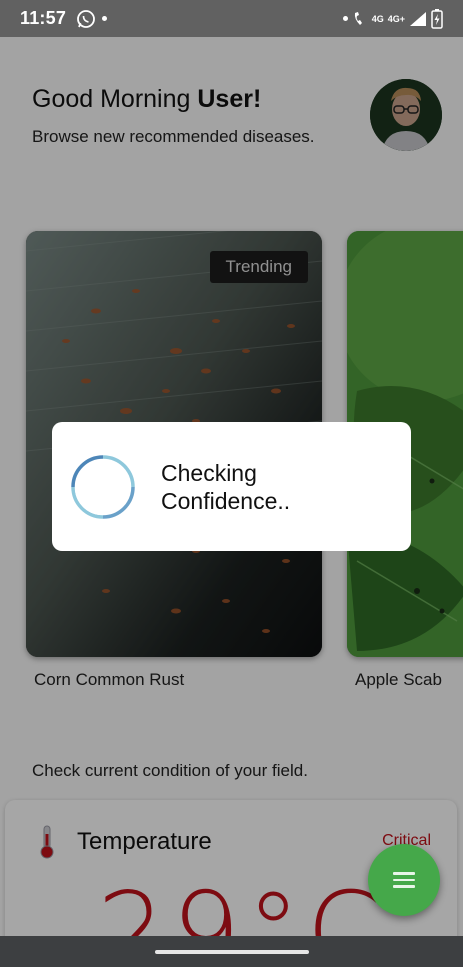 The image size is (463, 967). I want to click on loading-spinner-icon, so click(103, 486).